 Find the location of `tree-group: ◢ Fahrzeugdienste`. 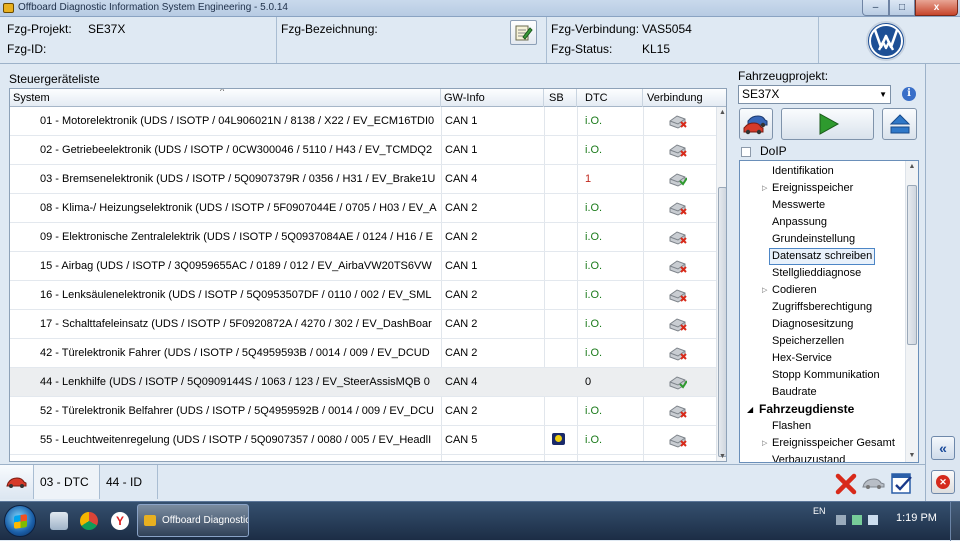

tree-group: ◢ Fahrzeugdienste is located at coordinates (823, 409).